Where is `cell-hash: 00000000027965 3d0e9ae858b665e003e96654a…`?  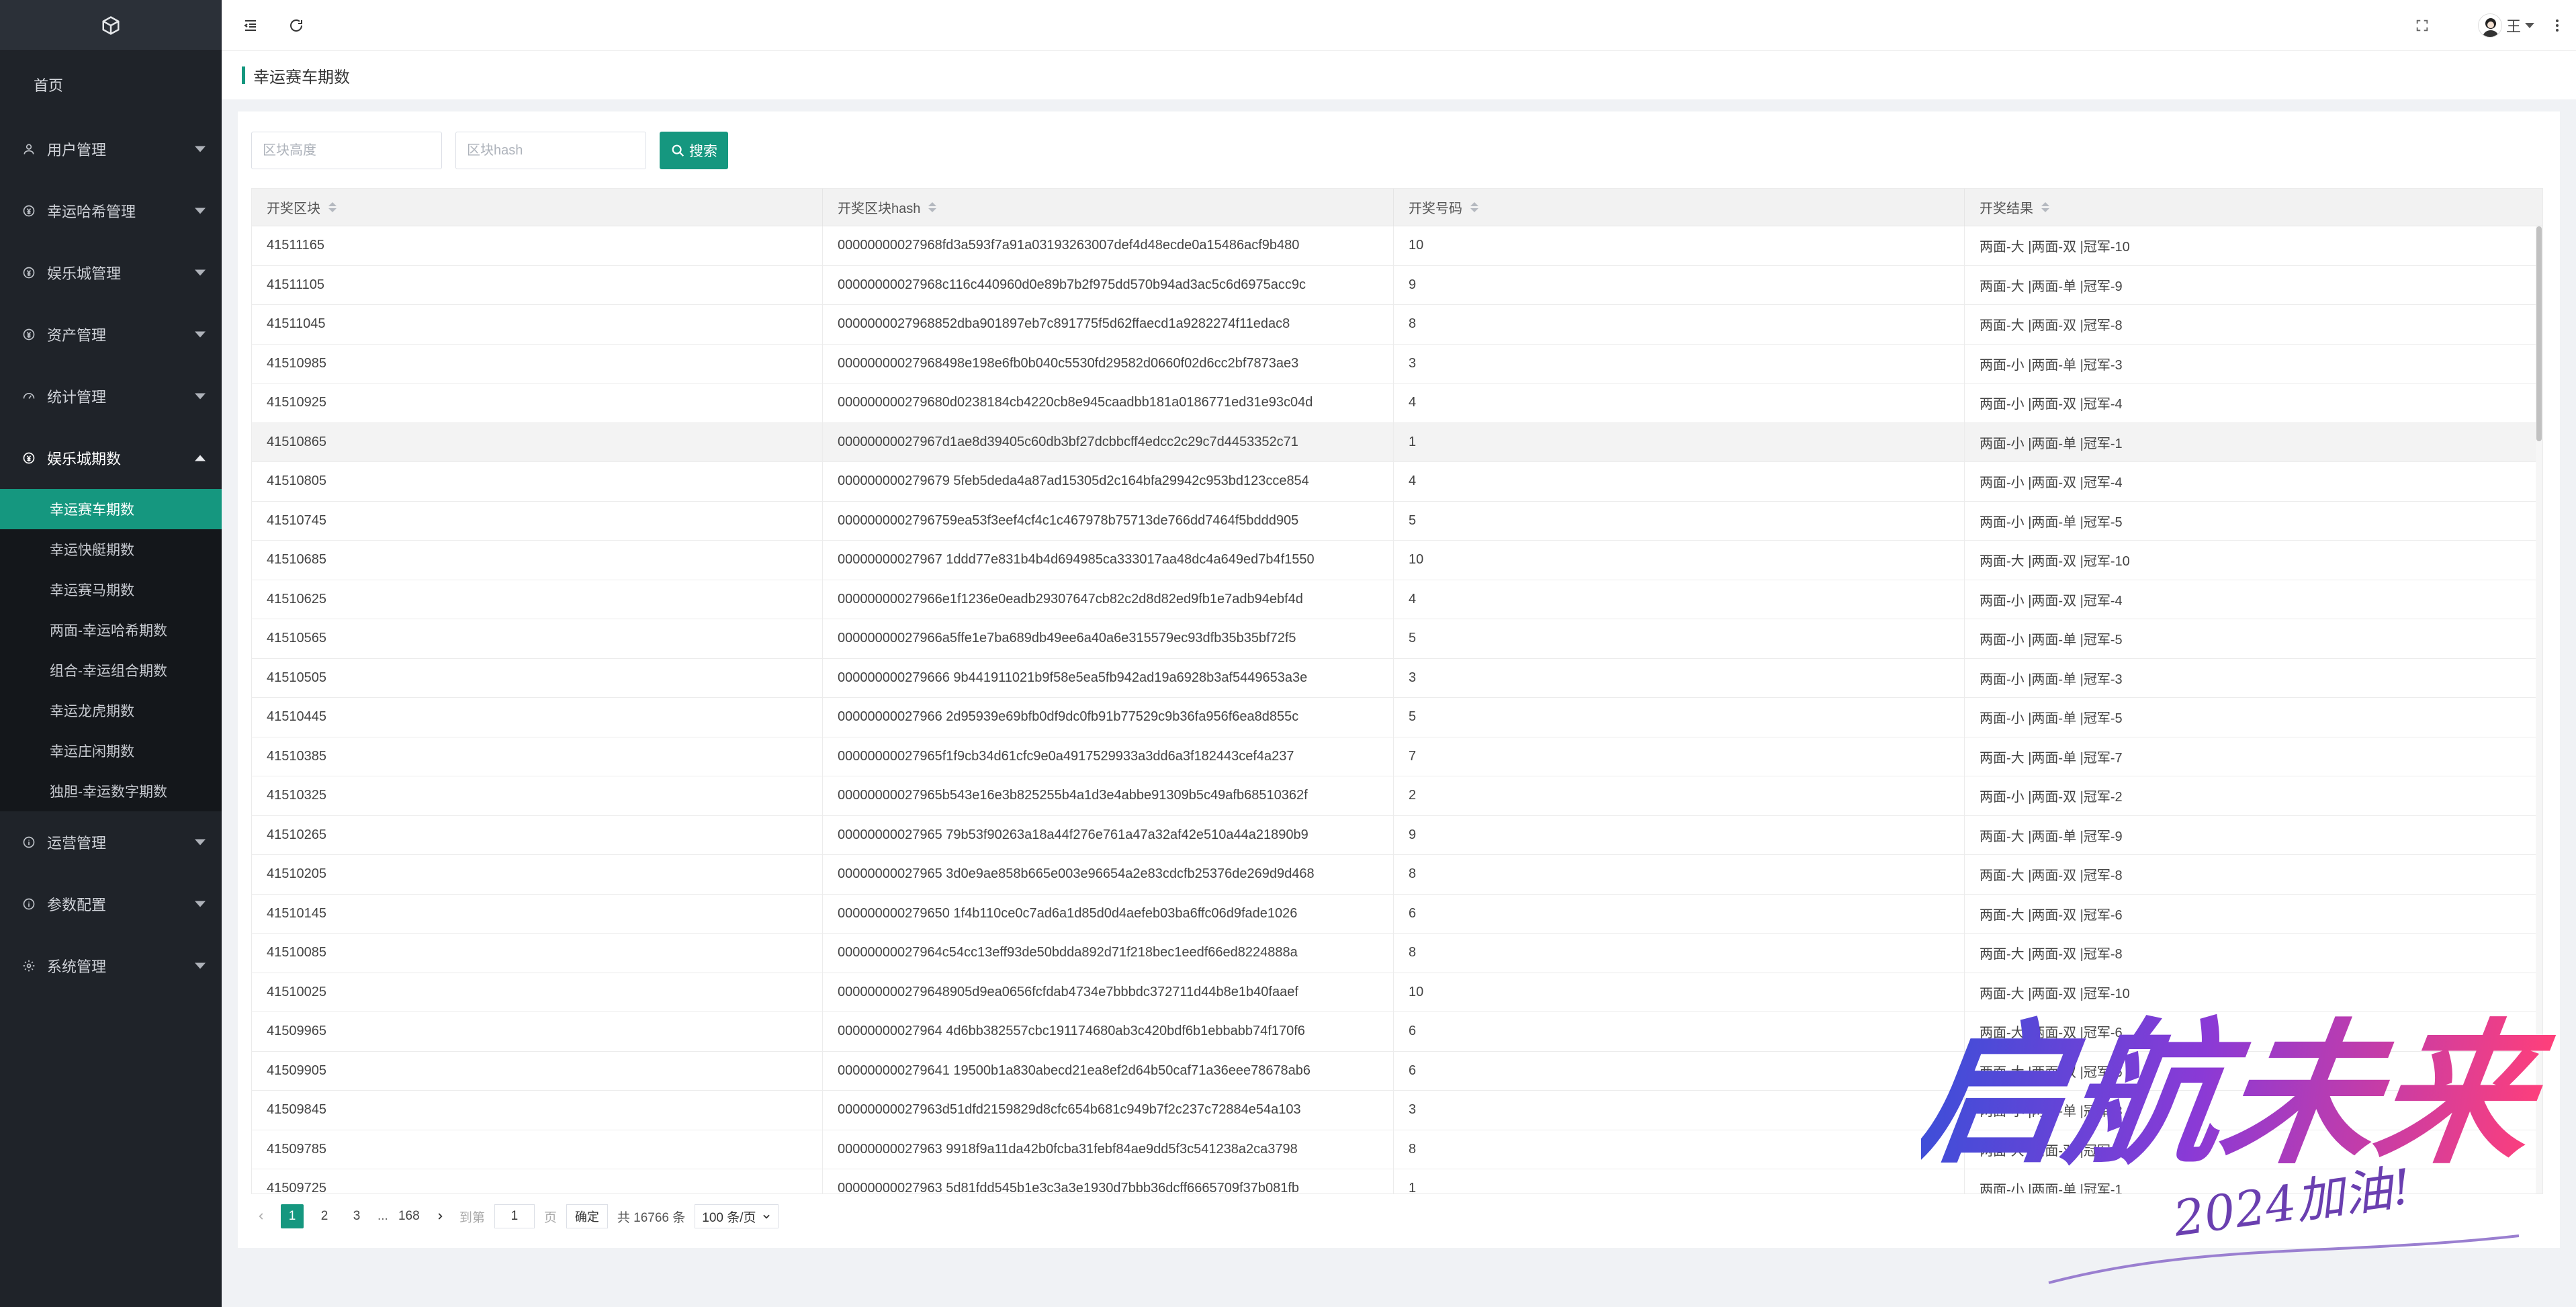 cell-hash: 00000000027965 3d0e9ae858b665e003e96654a… is located at coordinates (1109, 874).